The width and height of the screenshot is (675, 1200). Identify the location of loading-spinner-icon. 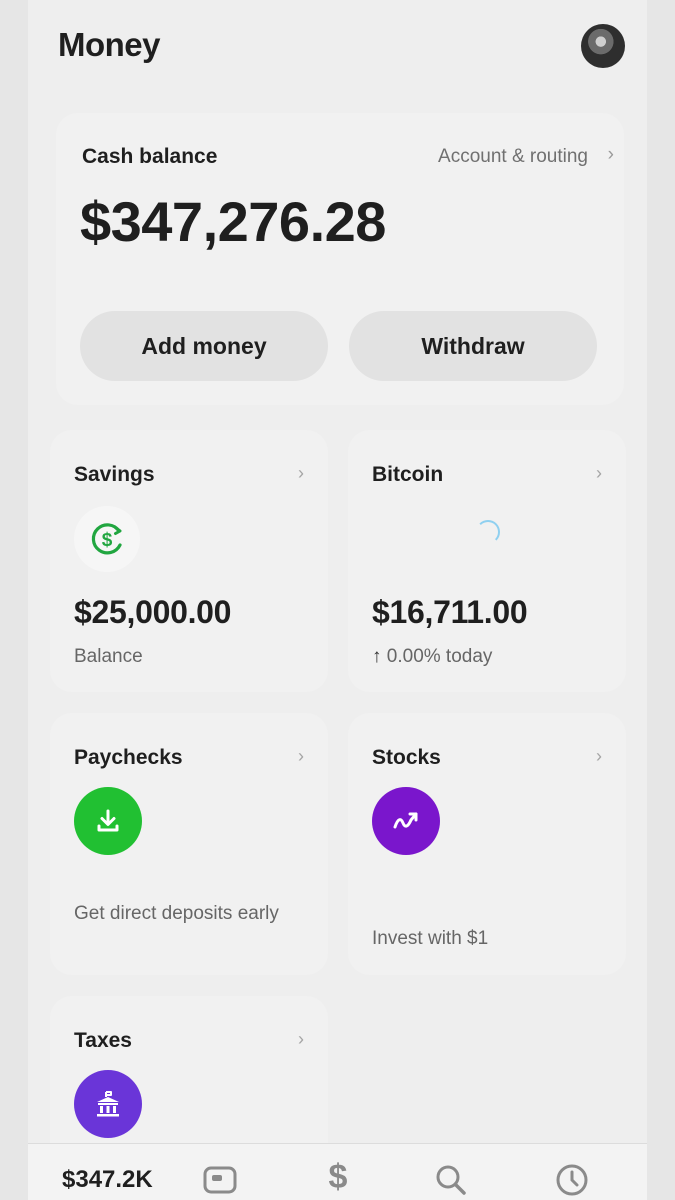
(488, 532).